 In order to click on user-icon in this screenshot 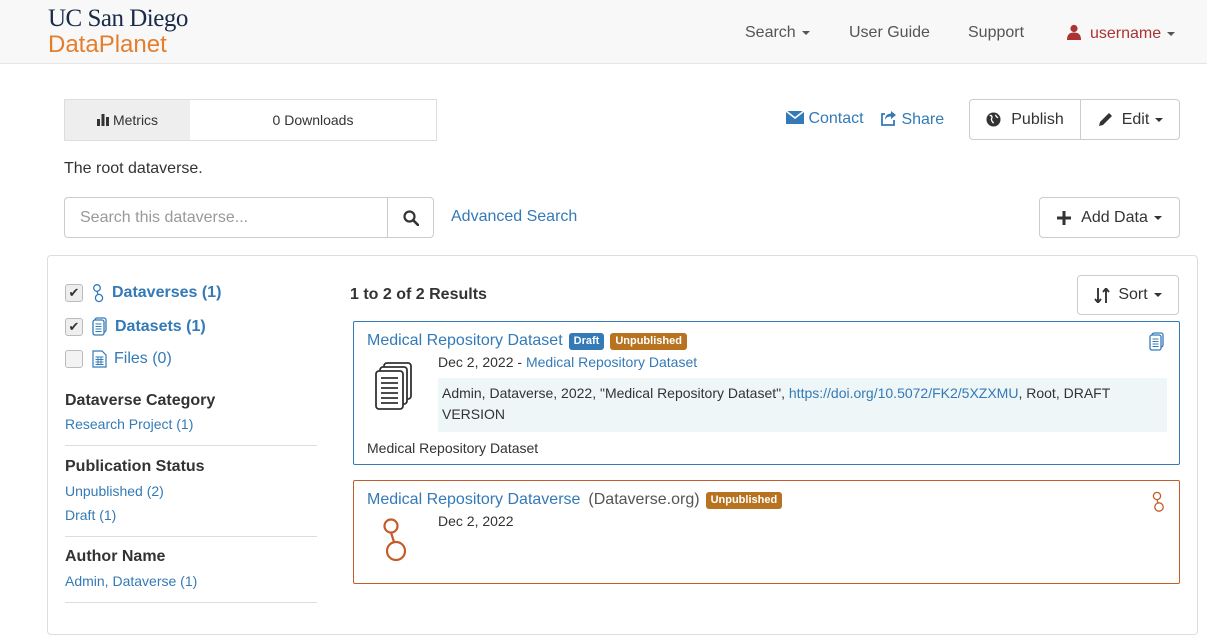, I will do `click(1074, 32)`.